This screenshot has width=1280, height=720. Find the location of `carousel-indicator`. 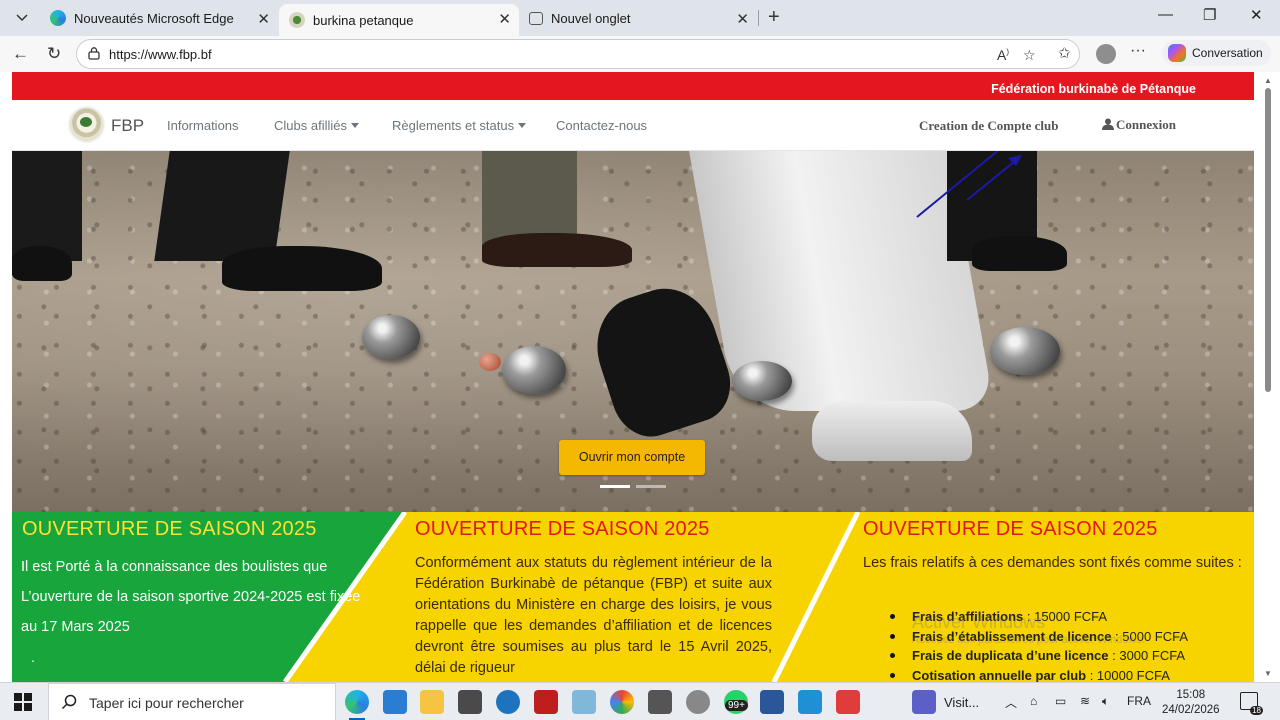

carousel-indicator is located at coordinates (651, 486).